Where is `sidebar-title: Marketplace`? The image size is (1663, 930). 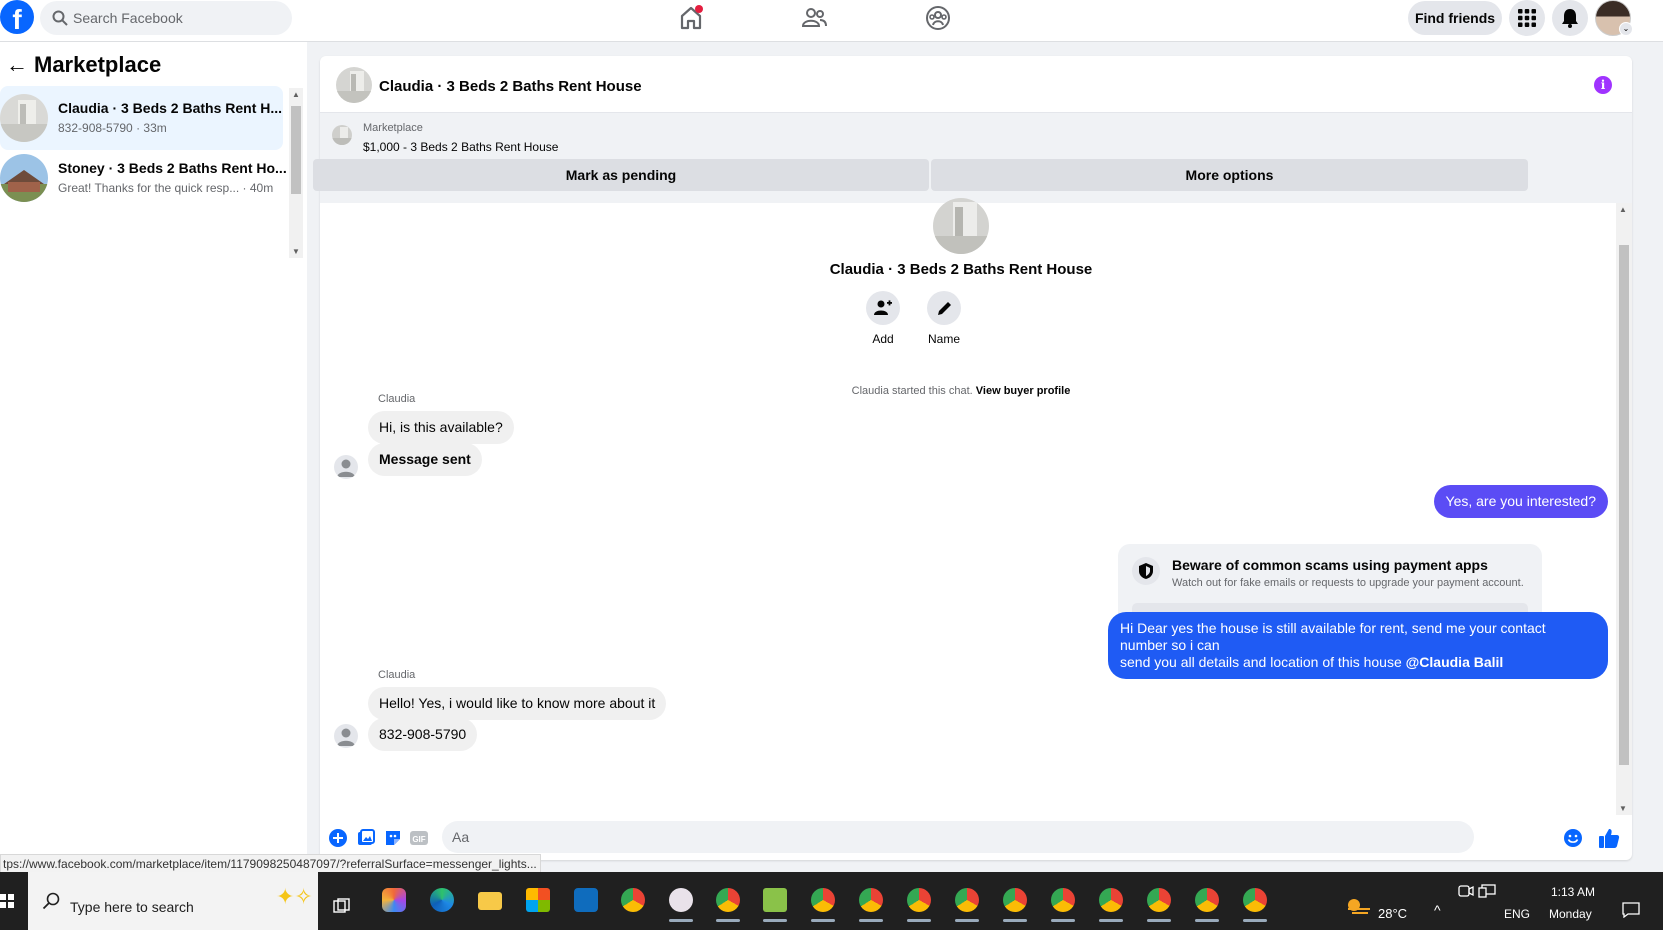
sidebar-title: Marketplace is located at coordinates (98, 64).